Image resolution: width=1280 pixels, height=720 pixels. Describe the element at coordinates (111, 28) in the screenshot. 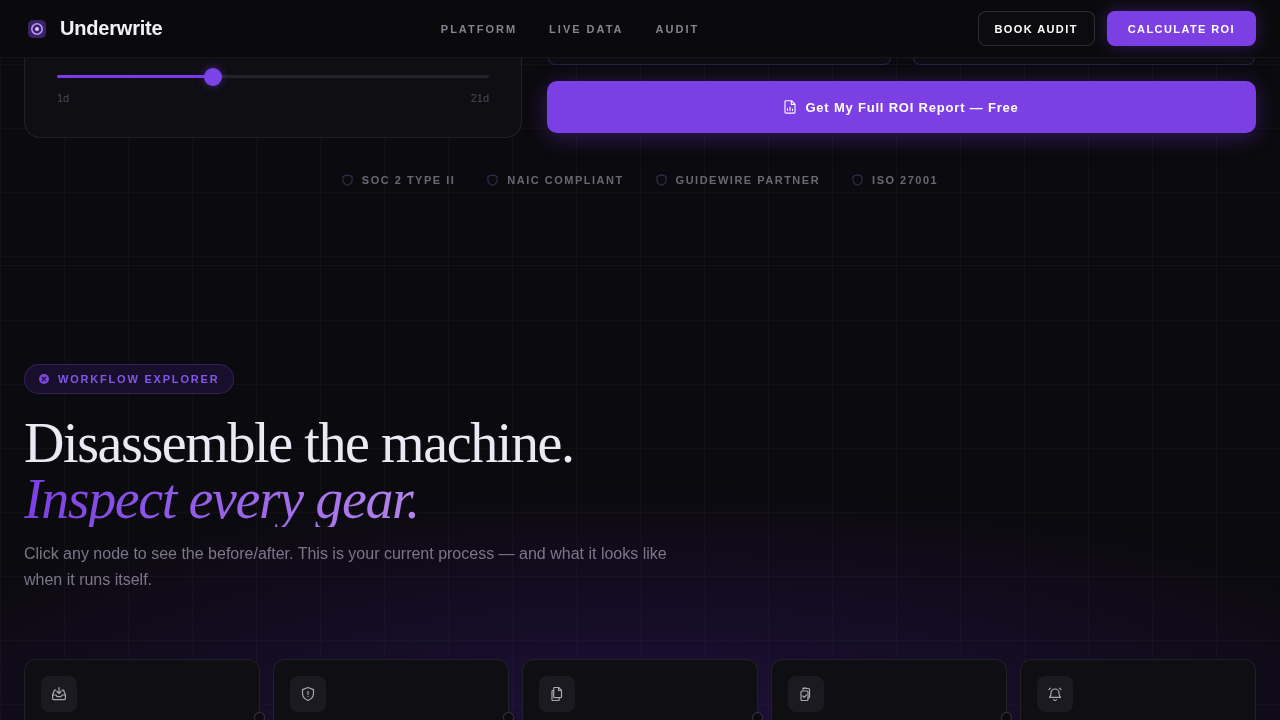

I see `brand-name: Underwrite` at that location.